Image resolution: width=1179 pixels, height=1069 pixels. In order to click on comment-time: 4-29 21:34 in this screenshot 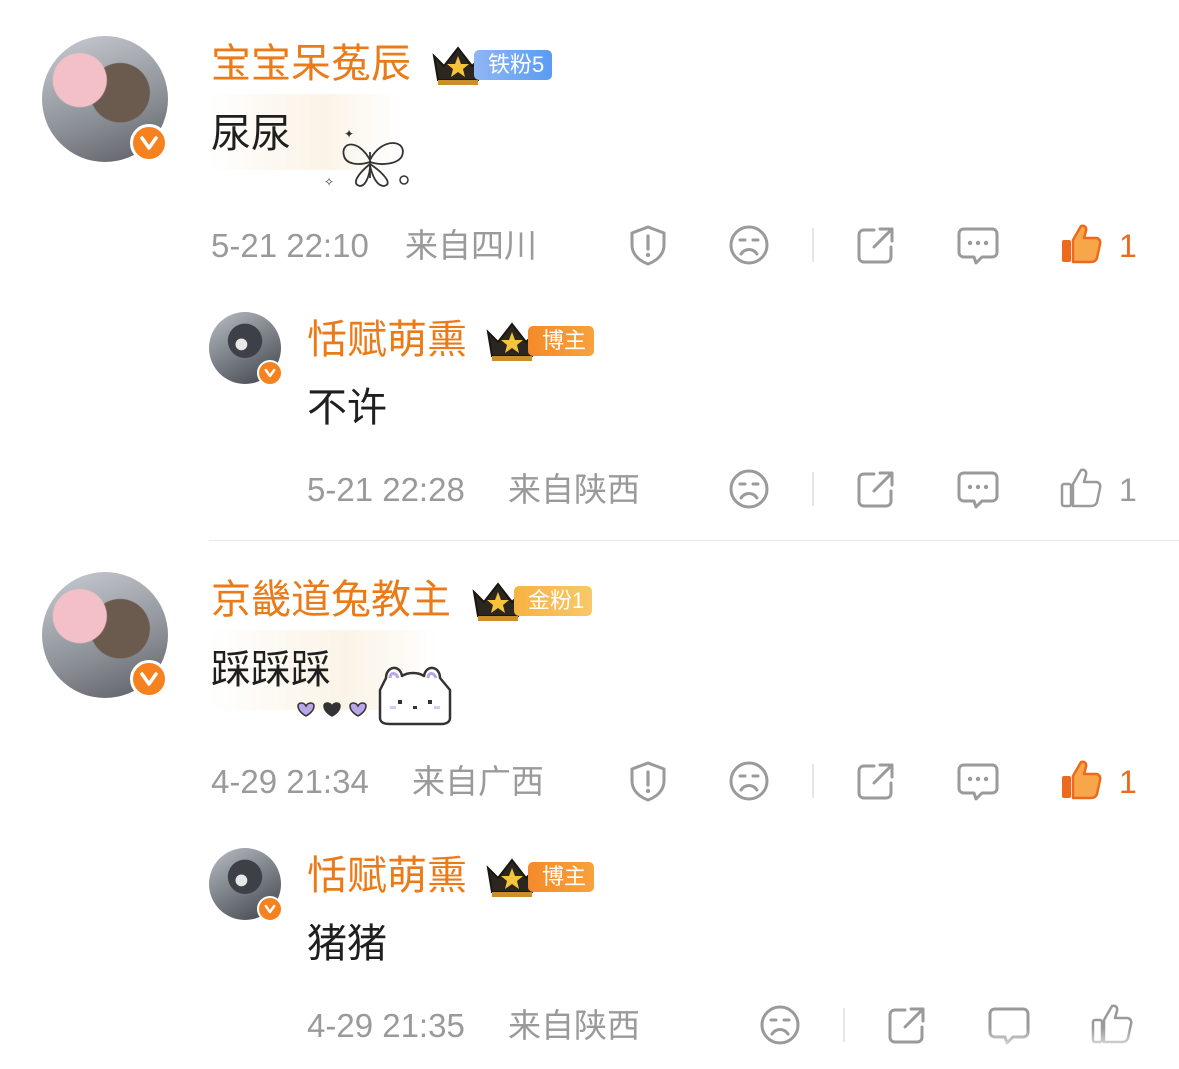, I will do `click(290, 781)`.